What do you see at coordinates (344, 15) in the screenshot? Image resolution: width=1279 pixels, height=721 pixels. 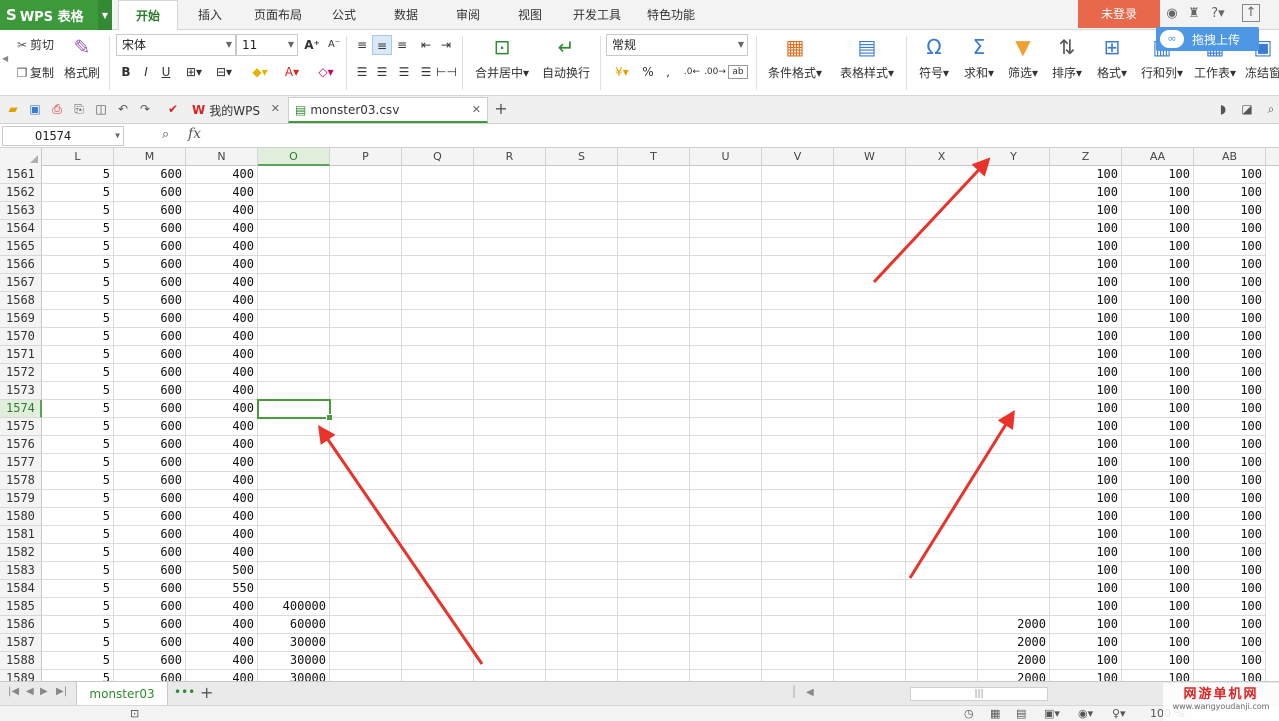 I see `tab-formulas: 公式` at bounding box center [344, 15].